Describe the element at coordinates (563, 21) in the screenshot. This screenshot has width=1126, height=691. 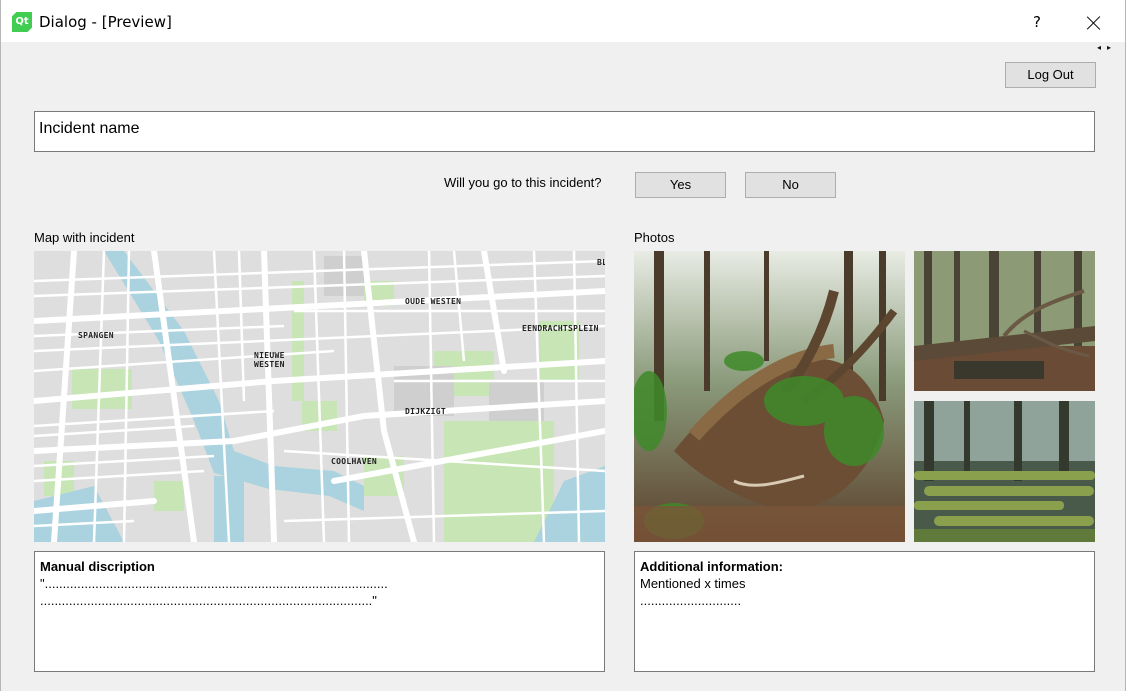
I see `title-bar: Qt Dialog - [Preview] ?` at that location.